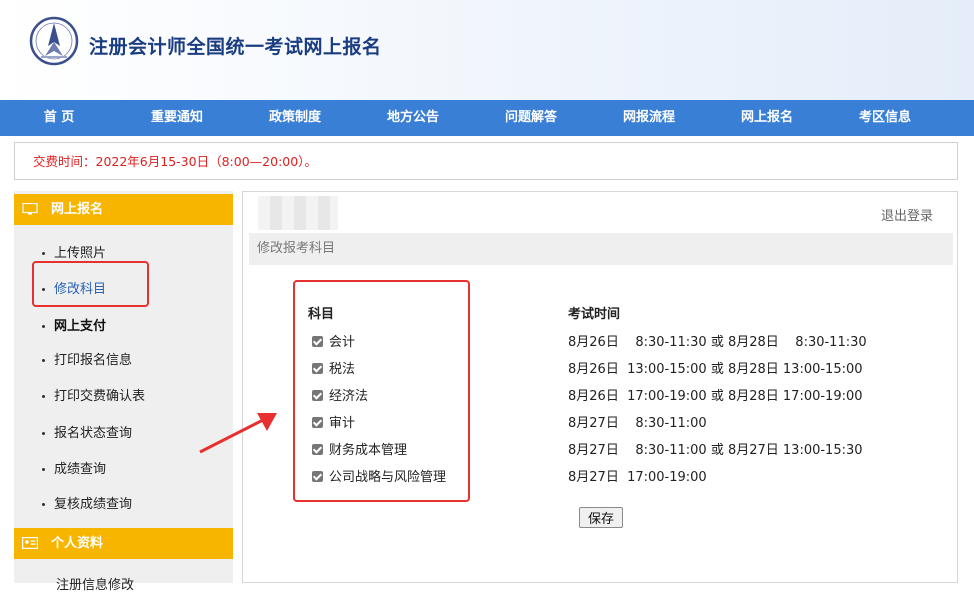 This screenshot has width=974, height=593. Describe the element at coordinates (30, 209) in the screenshot. I see `monitor-icon` at that location.